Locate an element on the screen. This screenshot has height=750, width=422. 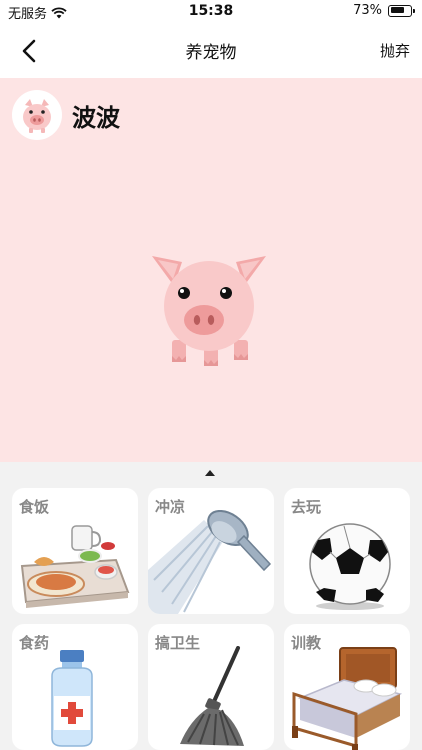
pig-avatar-icon is located at coordinates (37, 116).